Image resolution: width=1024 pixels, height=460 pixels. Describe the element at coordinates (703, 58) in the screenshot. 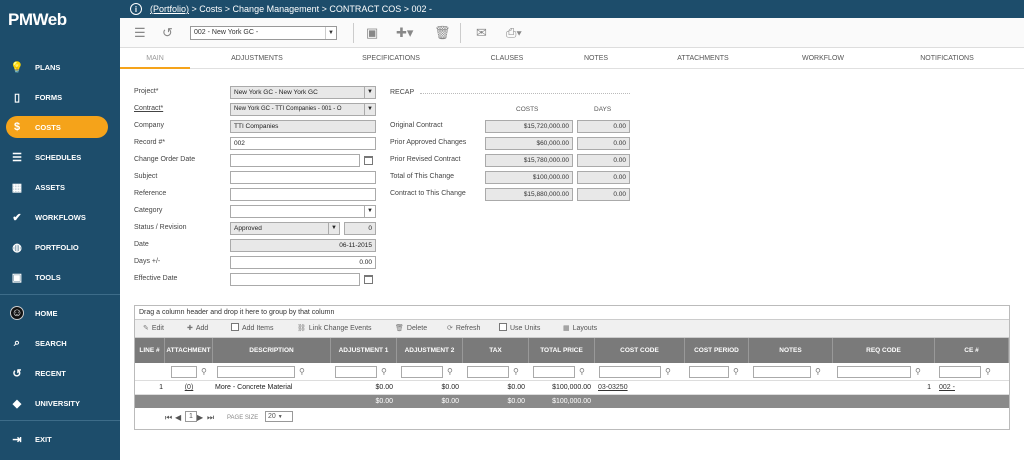

I see `tab-attachments: ATTACHMENTS` at that location.